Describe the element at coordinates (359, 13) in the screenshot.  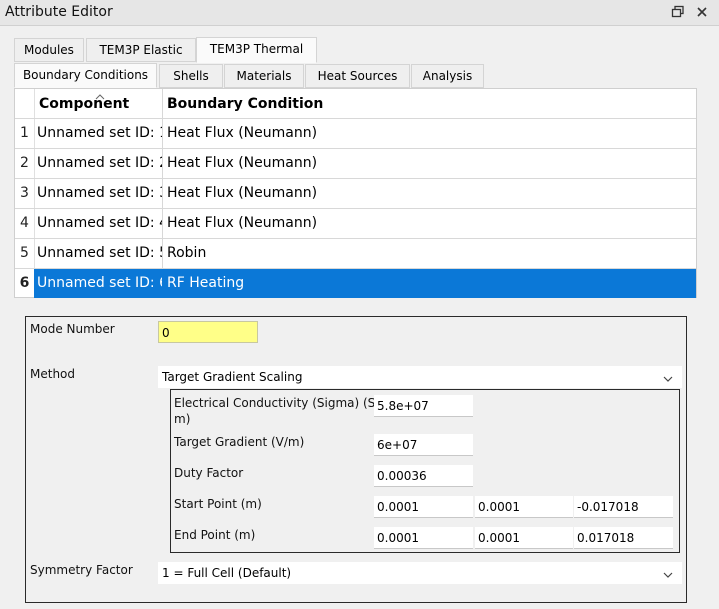
I see `title-bar: Attribute Editor` at that location.